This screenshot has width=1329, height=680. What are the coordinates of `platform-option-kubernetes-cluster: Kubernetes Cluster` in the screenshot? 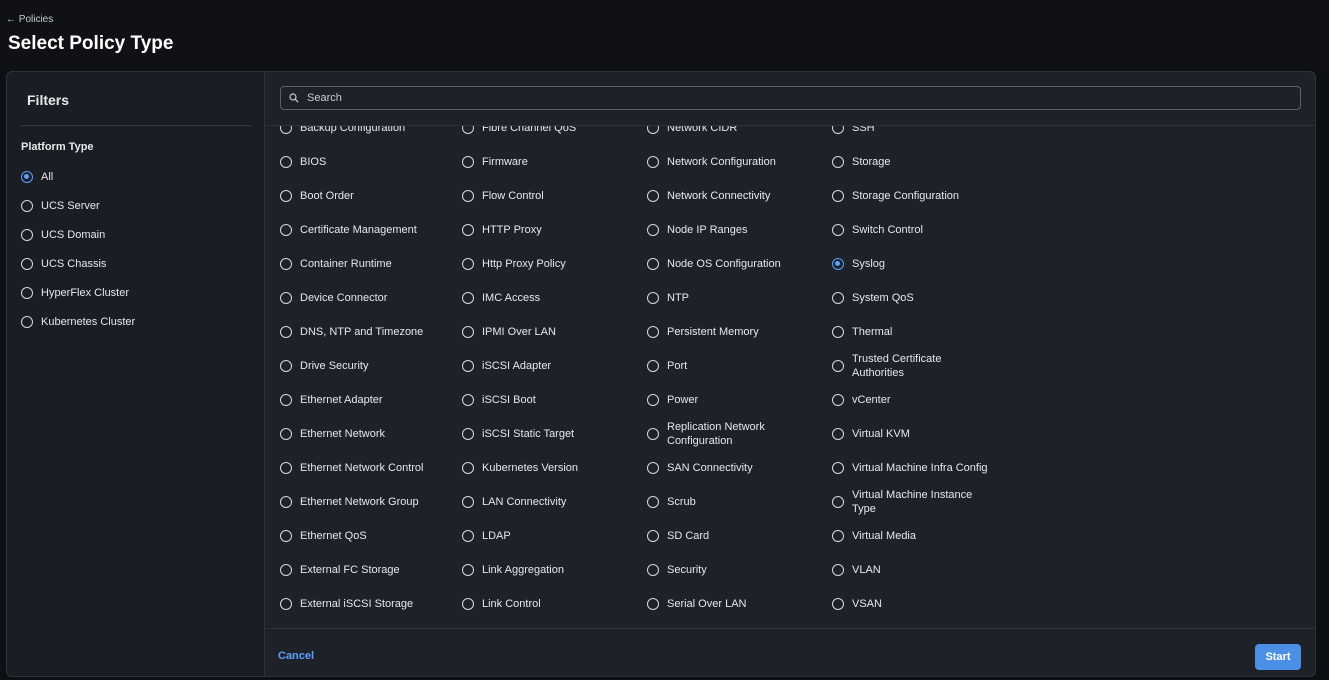 It's located at (78, 321).